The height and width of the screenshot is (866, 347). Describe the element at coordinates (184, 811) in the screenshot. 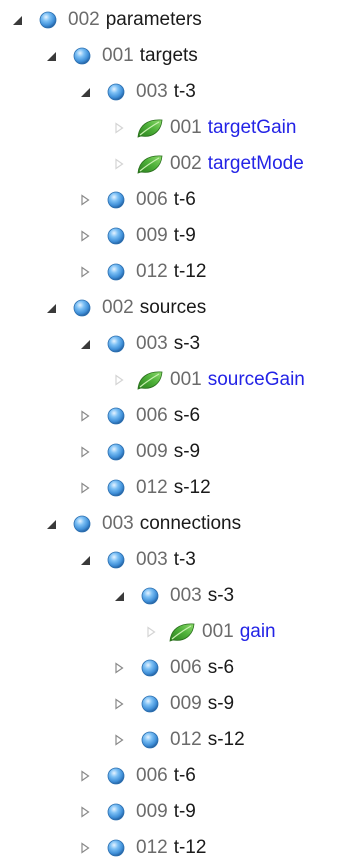

I see `node-label: t-9` at that location.